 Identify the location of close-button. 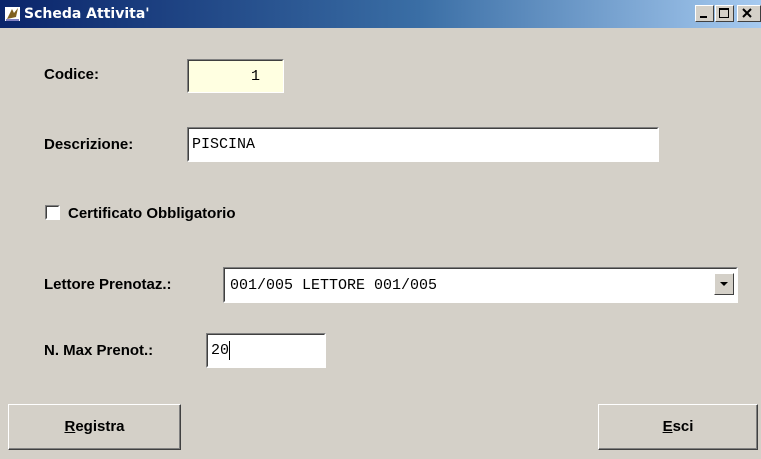
(749, 13).